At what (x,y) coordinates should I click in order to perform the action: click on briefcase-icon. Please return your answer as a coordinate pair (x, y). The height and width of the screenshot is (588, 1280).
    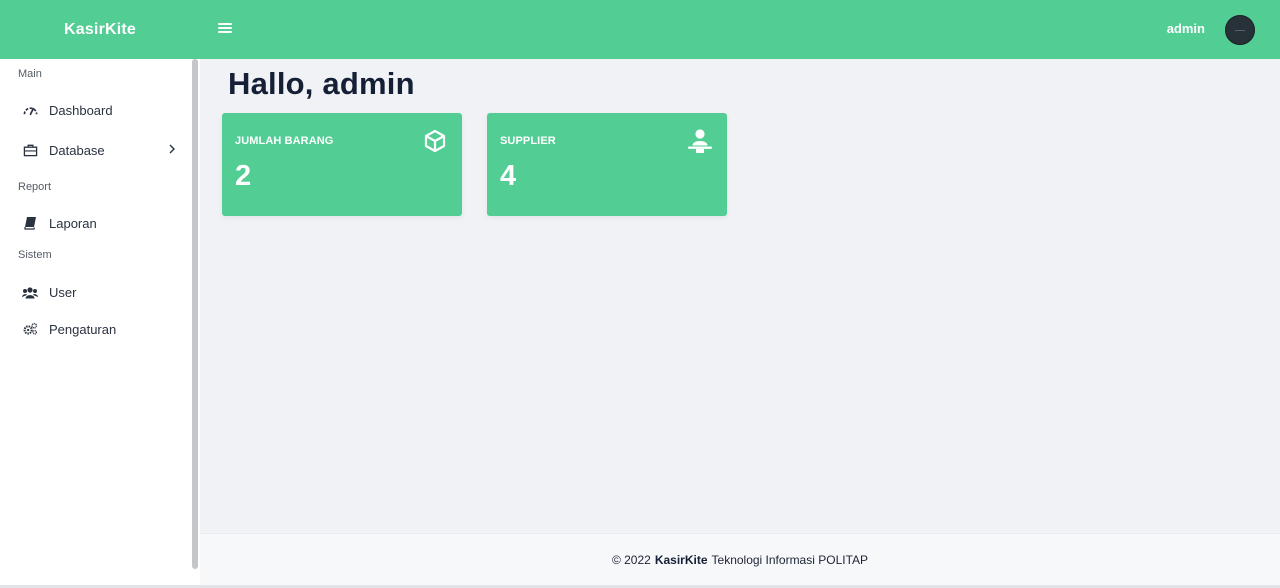
    Looking at the image, I should click on (30, 150).